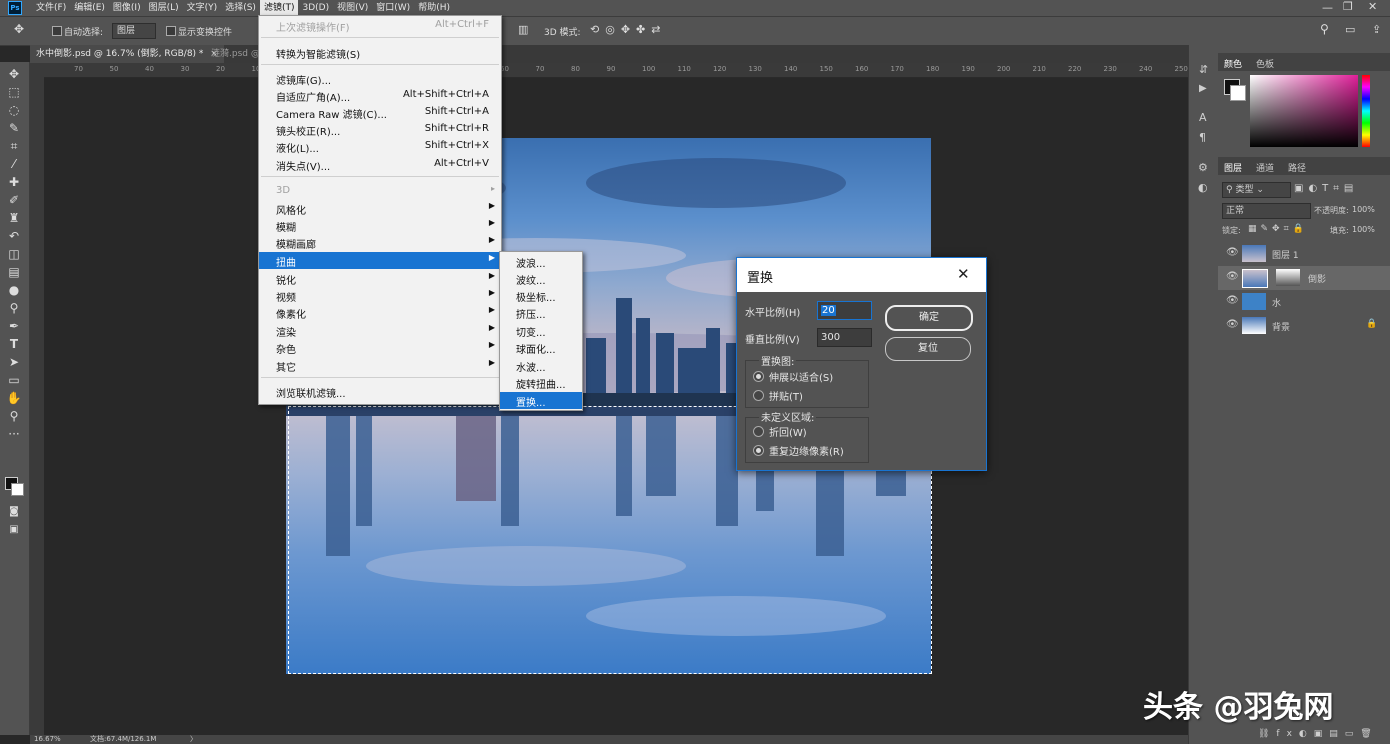  What do you see at coordinates (14, 92) in the screenshot?
I see `marquee-tool-icon: ⬚` at bounding box center [14, 92].